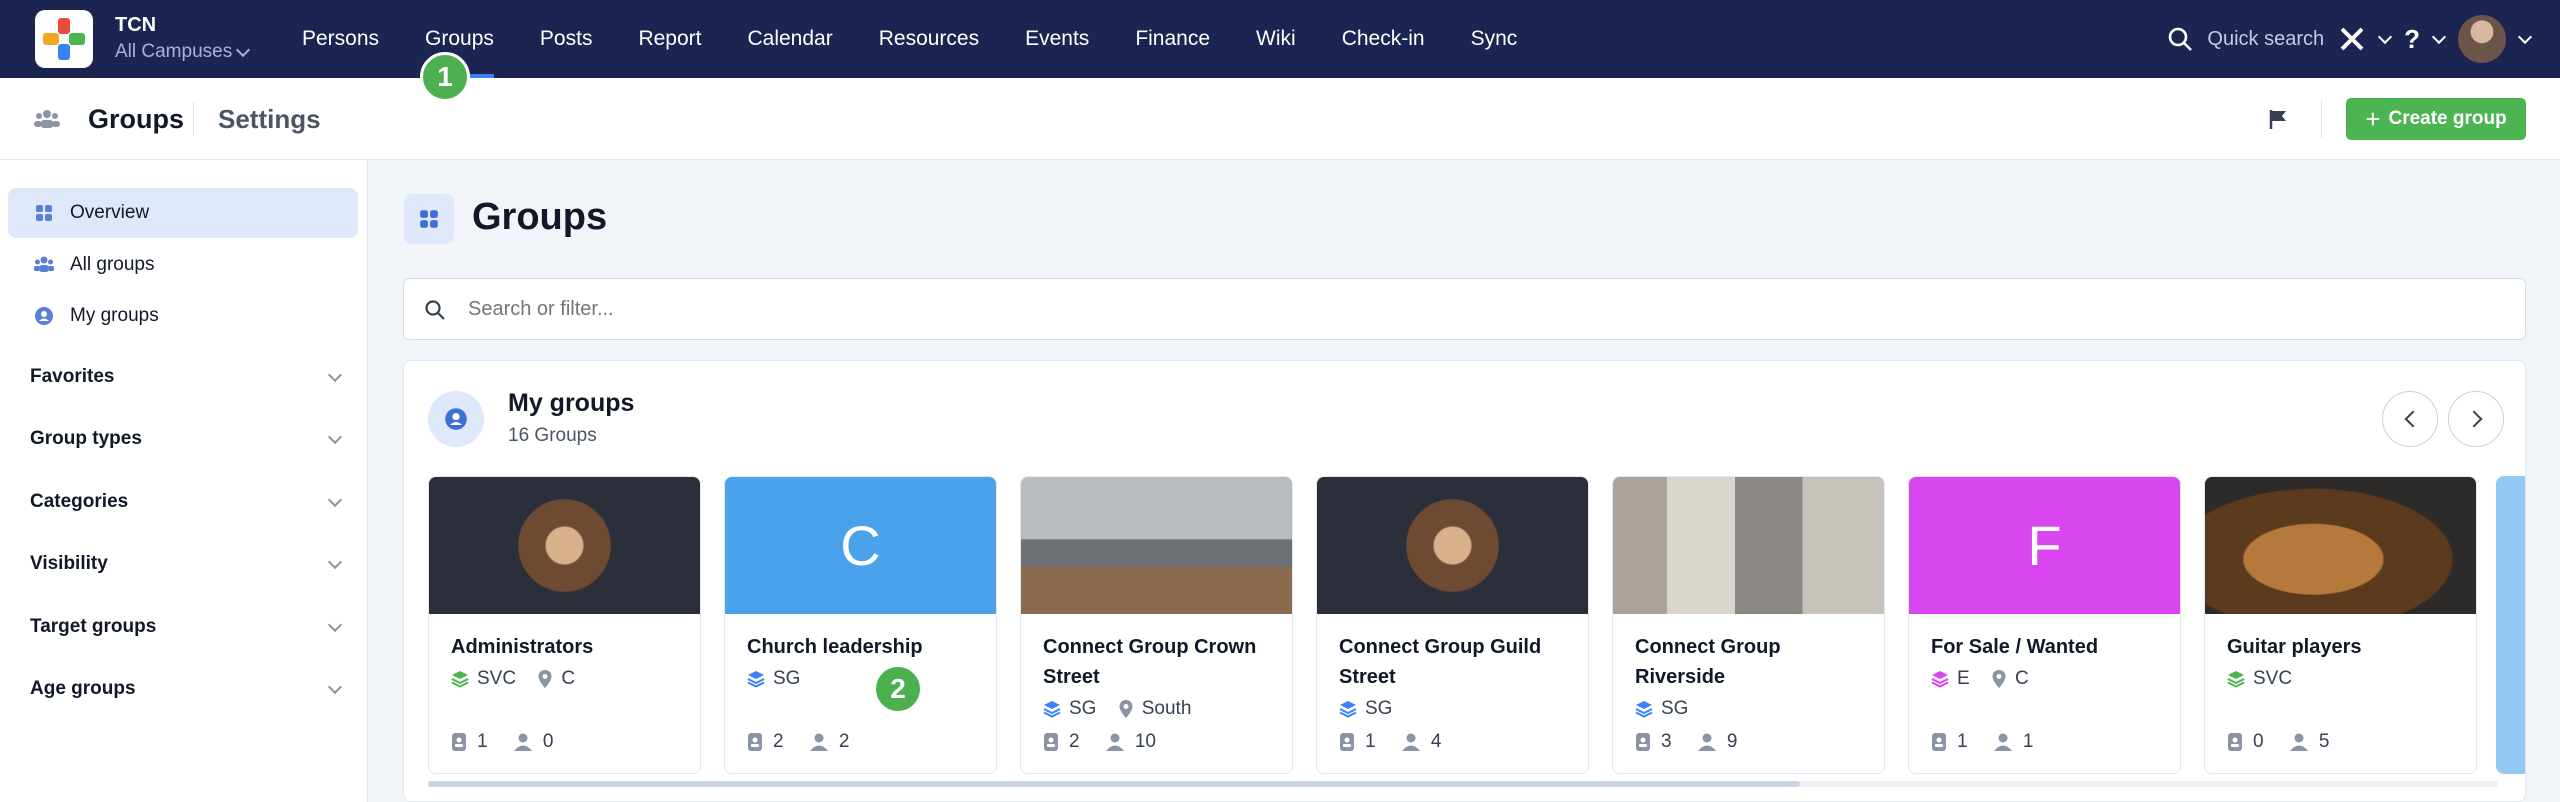 The width and height of the screenshot is (2560, 802). I want to click on nav-item-report: Report, so click(669, 39).